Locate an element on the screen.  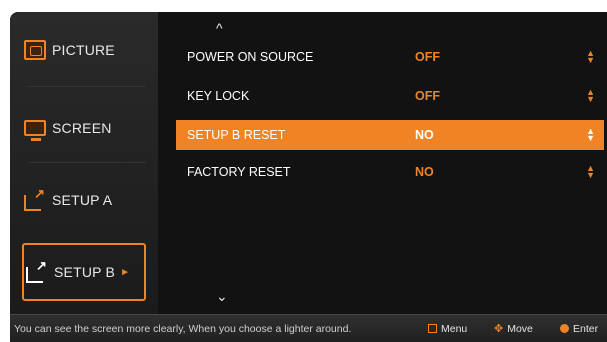
sidebar-item-setup-a: SETUP A is located at coordinates (85, 200).